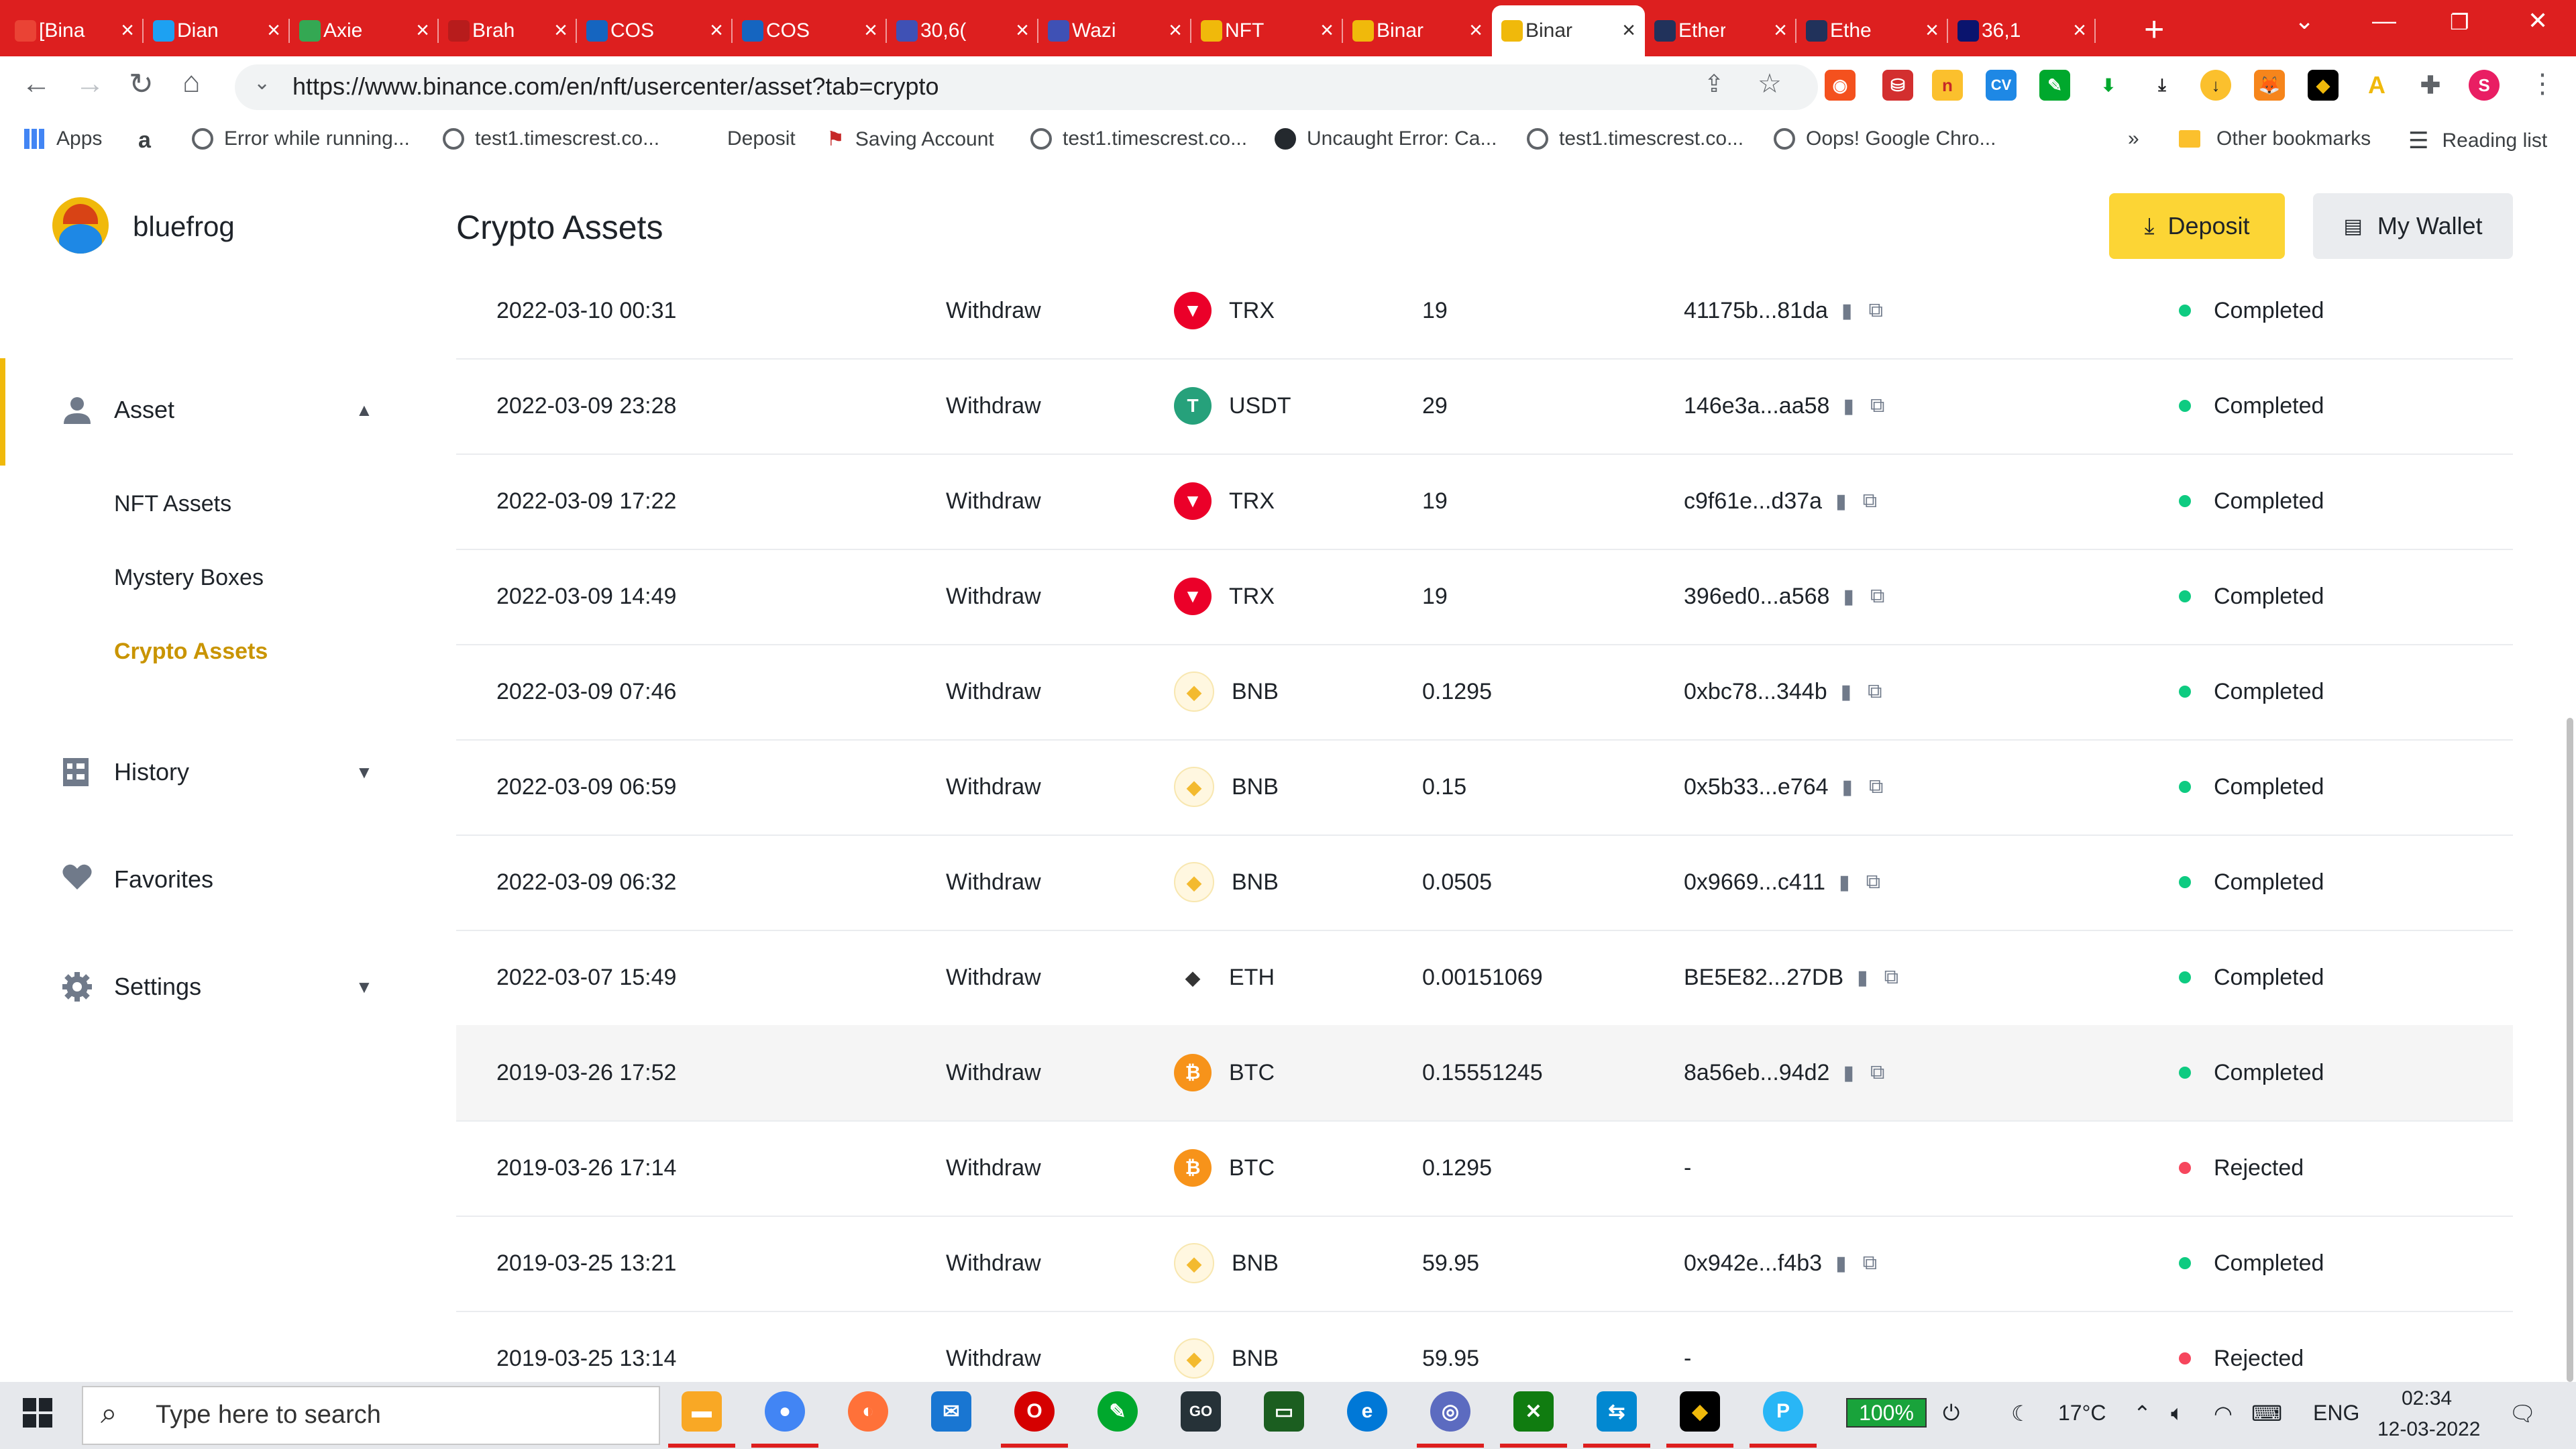 This screenshot has height=1449, width=2576. Describe the element at coordinates (1783, 1411) in the screenshot. I see `p-app-icon: P` at that location.